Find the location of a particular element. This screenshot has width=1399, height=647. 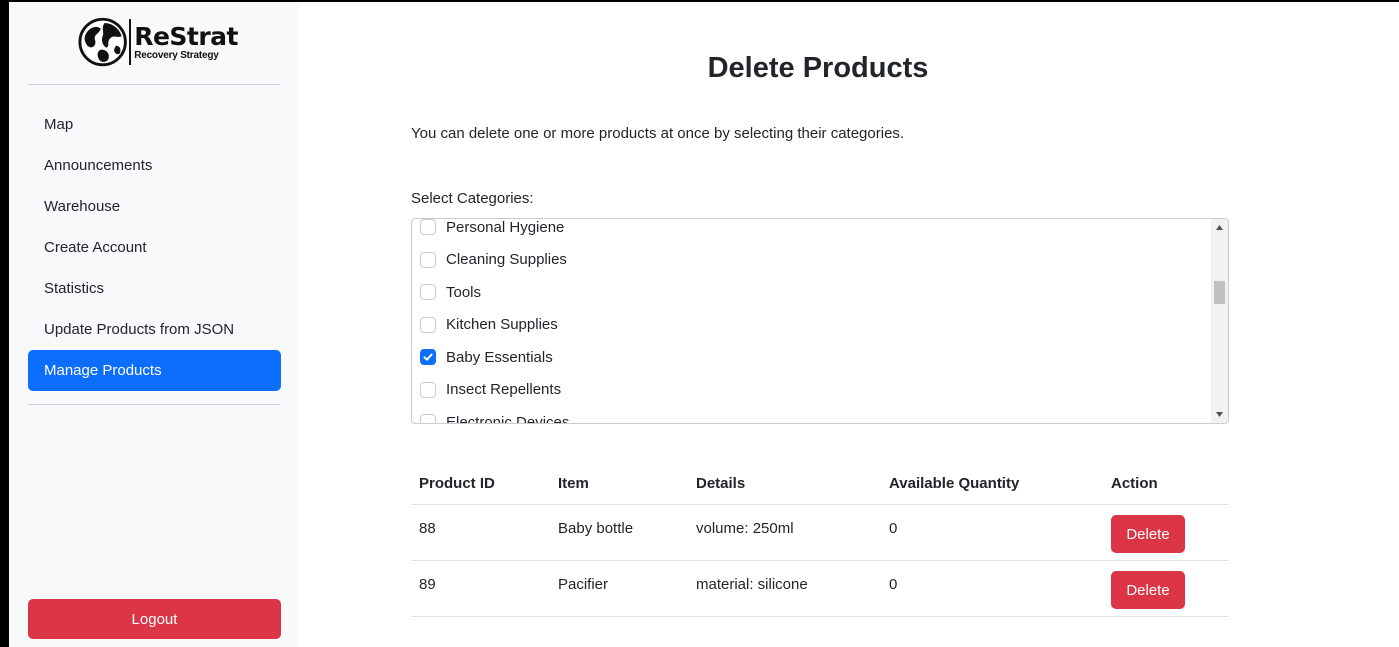

table-row: 88 Baby bottle volume: 250ml 0 Delete is located at coordinates (820, 532).